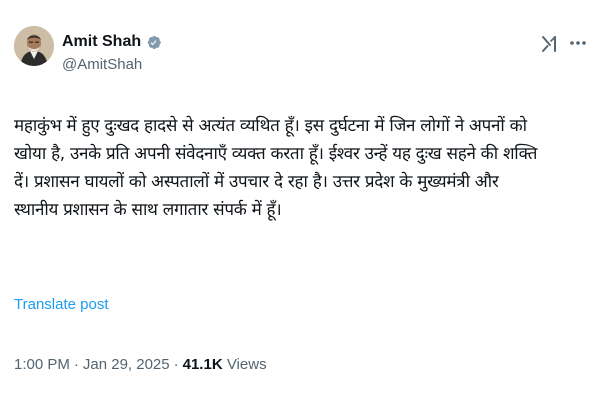 This screenshot has height=400, width=600. What do you see at coordinates (126, 364) in the screenshot?
I see `post-date: Jan 29, 2025` at bounding box center [126, 364].